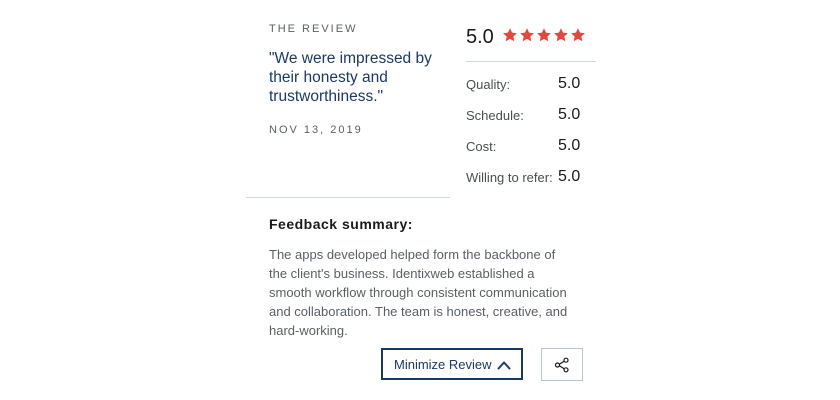  What do you see at coordinates (313, 29) in the screenshot?
I see `review-eyebrow: THE REVIEW` at bounding box center [313, 29].